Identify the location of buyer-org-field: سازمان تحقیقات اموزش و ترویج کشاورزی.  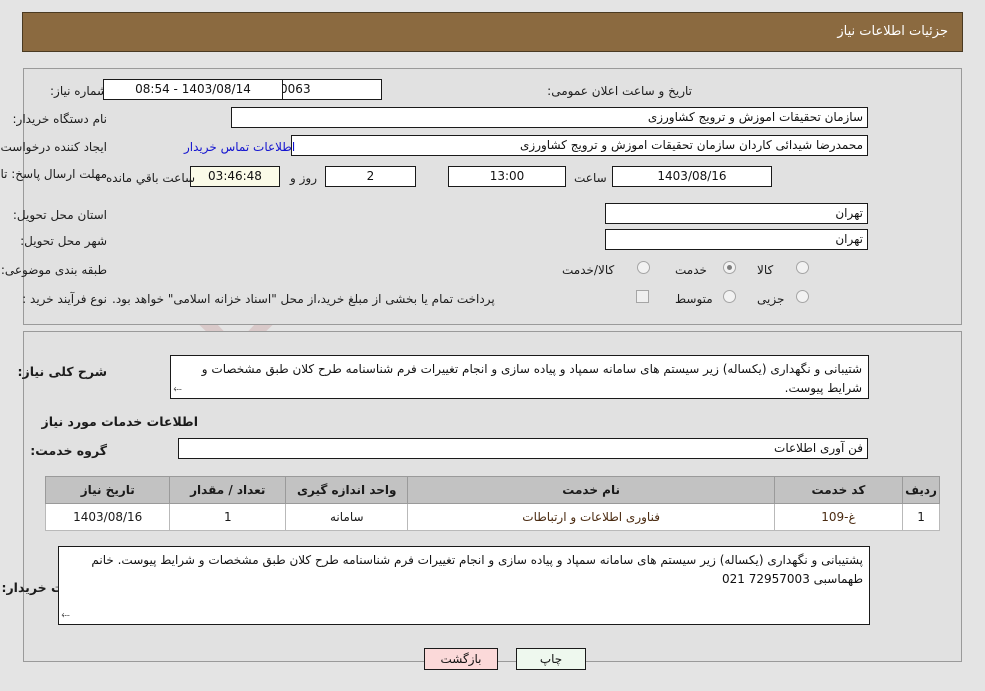
(549, 117).